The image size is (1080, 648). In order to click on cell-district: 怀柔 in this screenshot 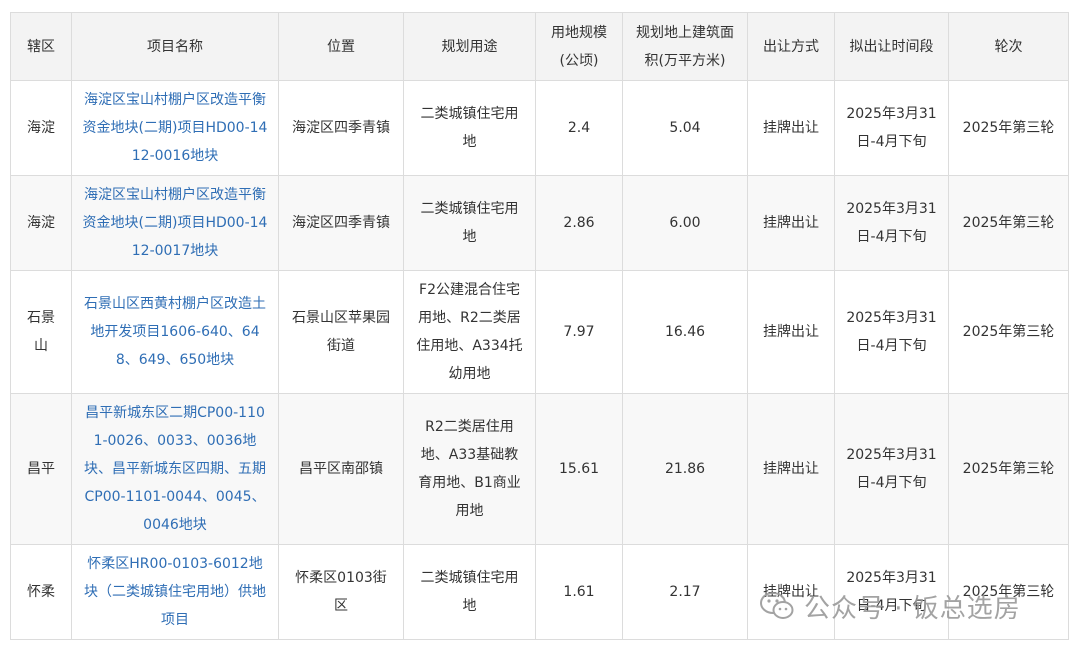, I will do `click(41, 592)`.